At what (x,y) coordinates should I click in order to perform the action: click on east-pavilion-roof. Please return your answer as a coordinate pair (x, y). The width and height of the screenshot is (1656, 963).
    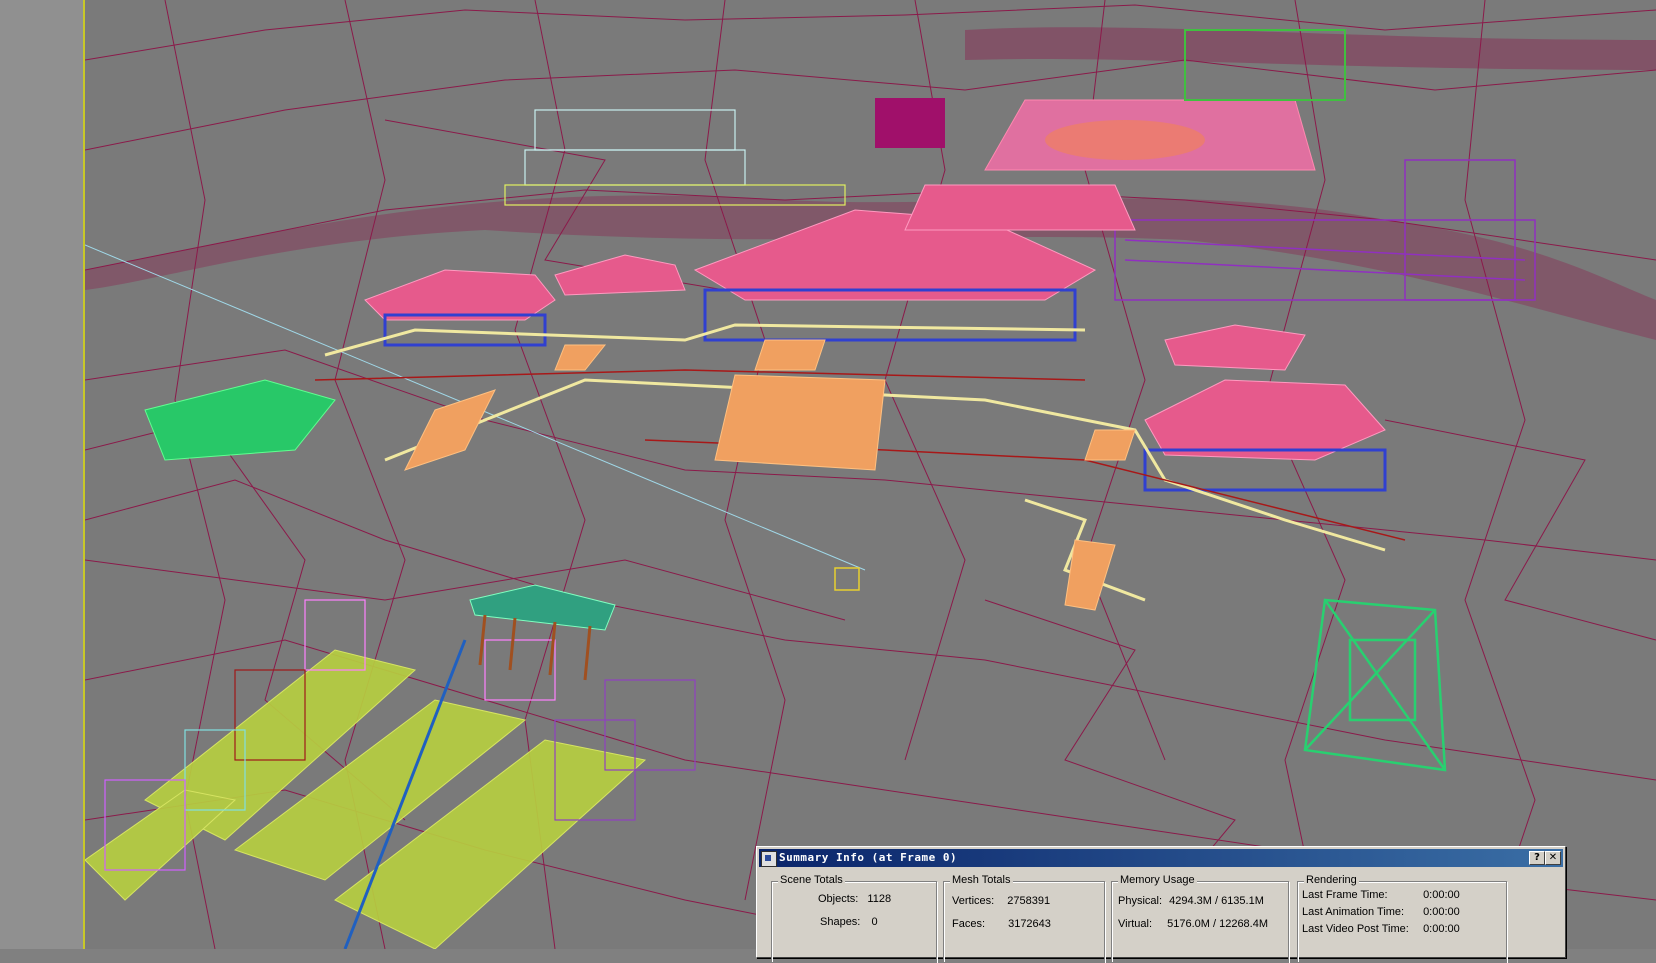
    Looking at the image, I should click on (1265, 420).